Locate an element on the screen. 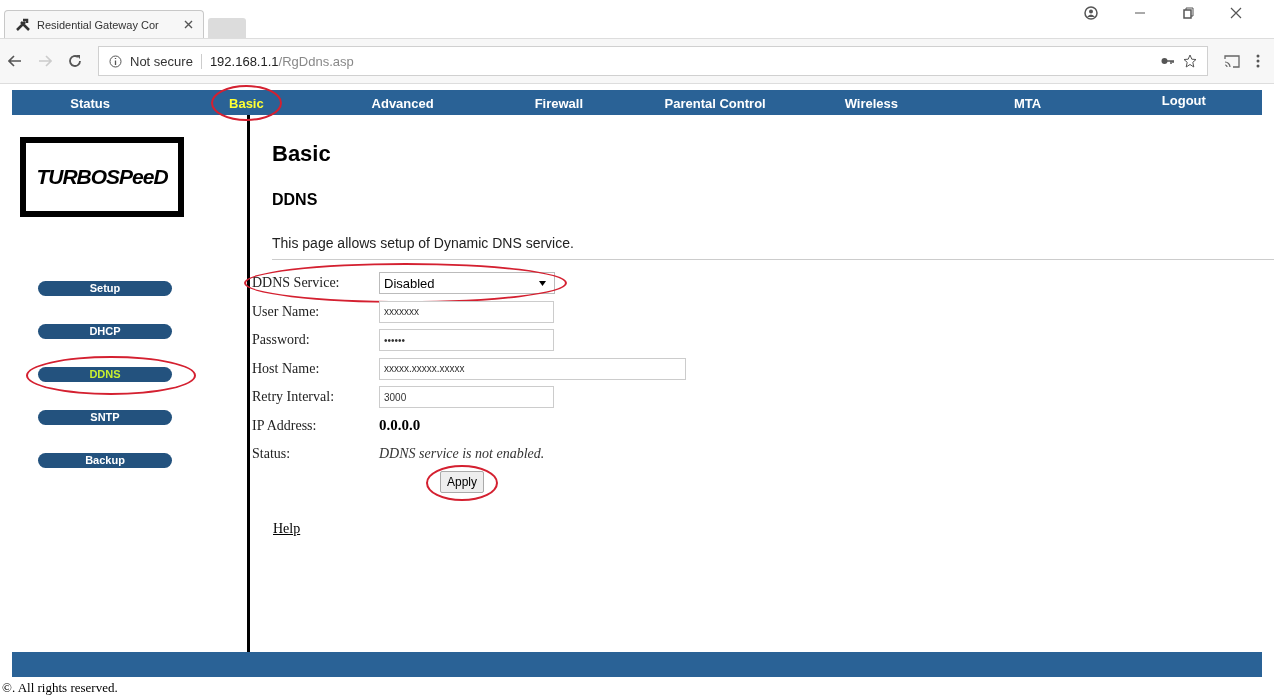  field-label: User Name: is located at coordinates (286, 311).